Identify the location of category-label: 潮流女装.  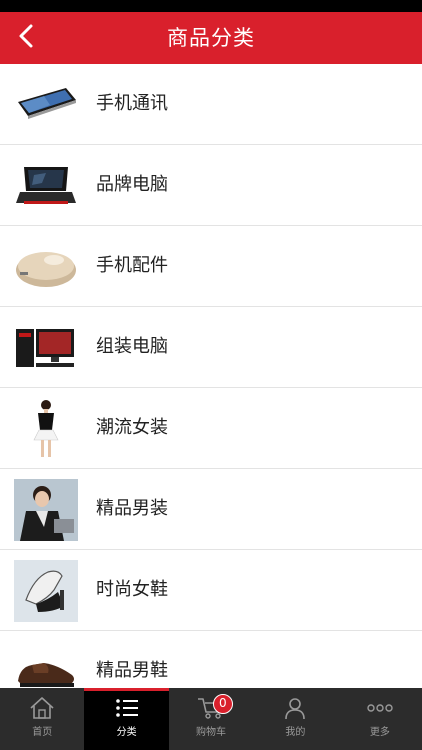
(132, 427).